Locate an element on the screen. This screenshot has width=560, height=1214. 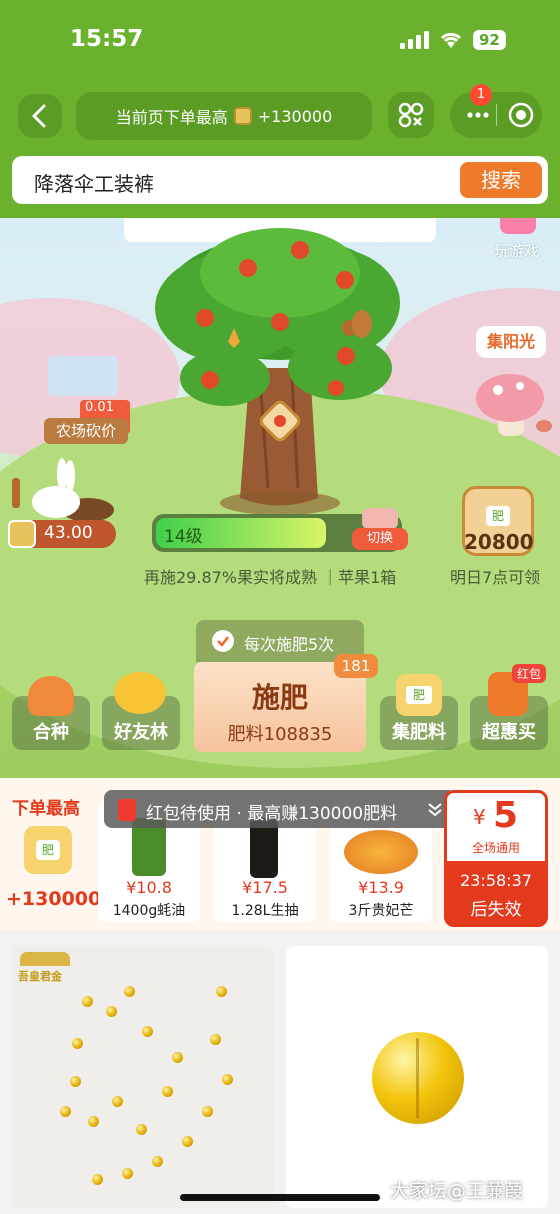
close-miniprogram-button is located at coordinates (521, 115).